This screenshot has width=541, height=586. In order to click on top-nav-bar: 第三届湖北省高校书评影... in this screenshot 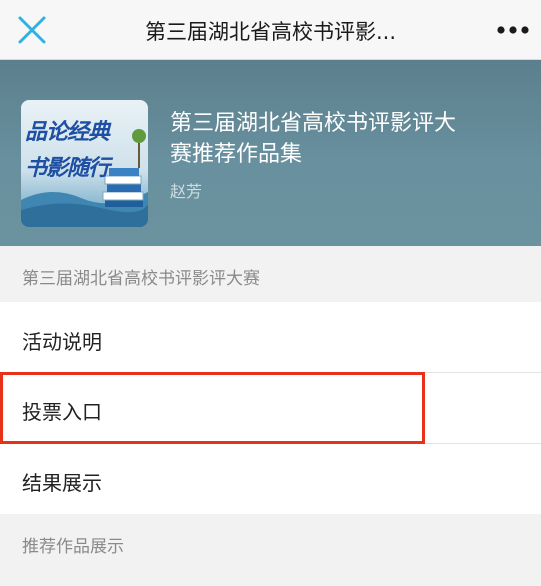, I will do `click(270, 30)`.